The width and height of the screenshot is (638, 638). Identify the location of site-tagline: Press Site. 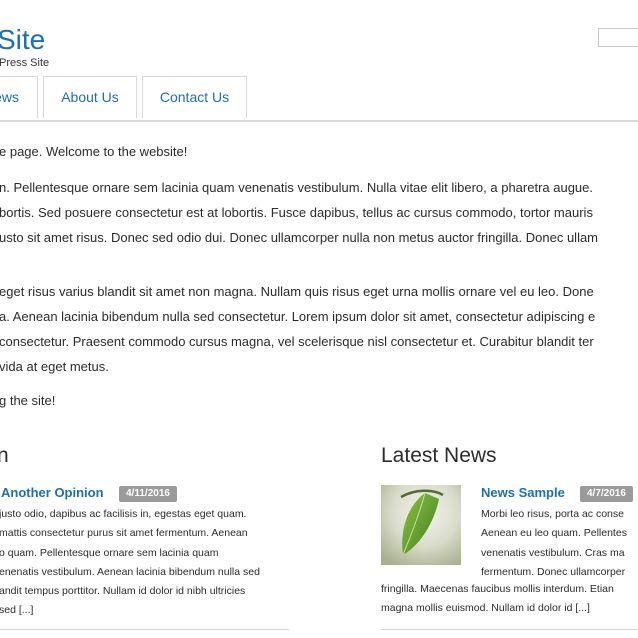
(25, 63).